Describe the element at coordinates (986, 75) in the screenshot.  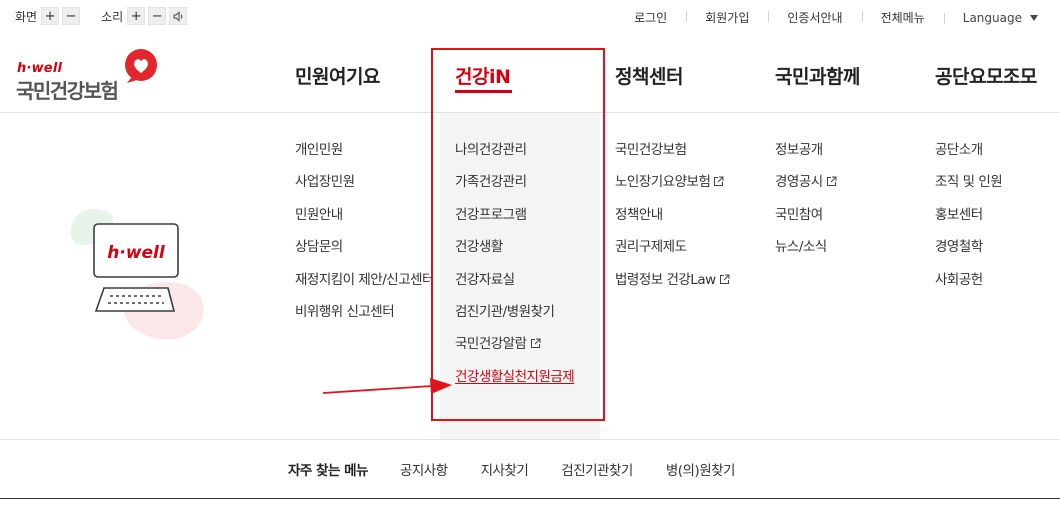
I see `gnb-about-nhis: 공단요모조모` at that location.